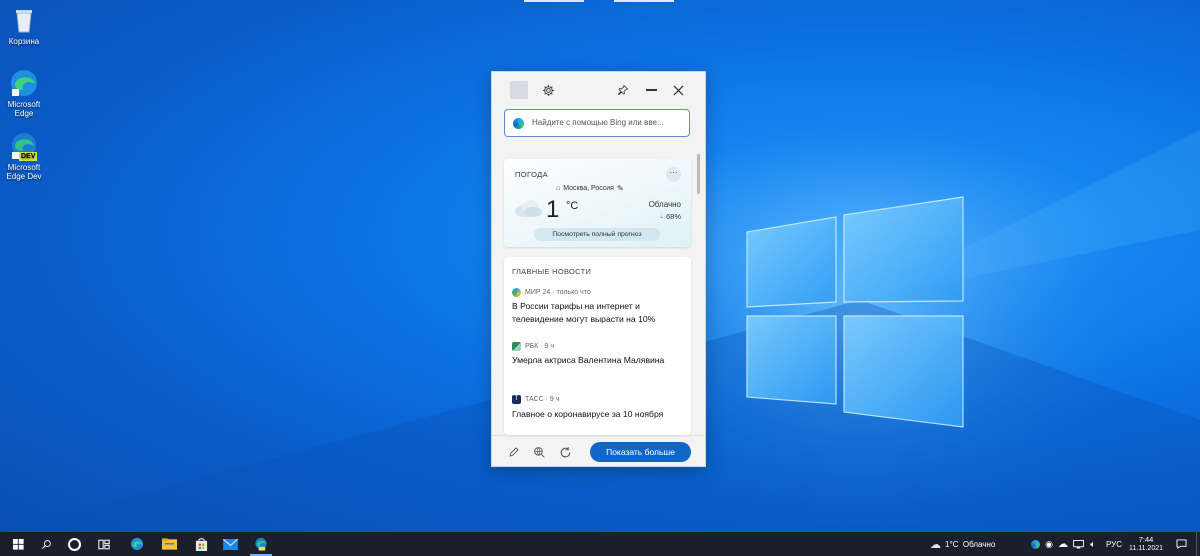 This screenshot has width=1200, height=556. Describe the element at coordinates (623, 90) in the screenshot. I see `pin-icon` at that location.